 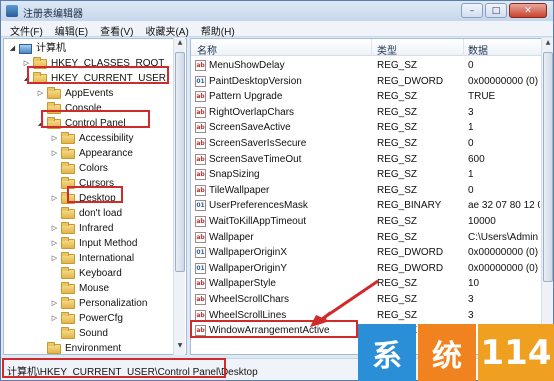 What do you see at coordinates (387, 49) in the screenshot?
I see `column-type: 类型` at bounding box center [387, 49].